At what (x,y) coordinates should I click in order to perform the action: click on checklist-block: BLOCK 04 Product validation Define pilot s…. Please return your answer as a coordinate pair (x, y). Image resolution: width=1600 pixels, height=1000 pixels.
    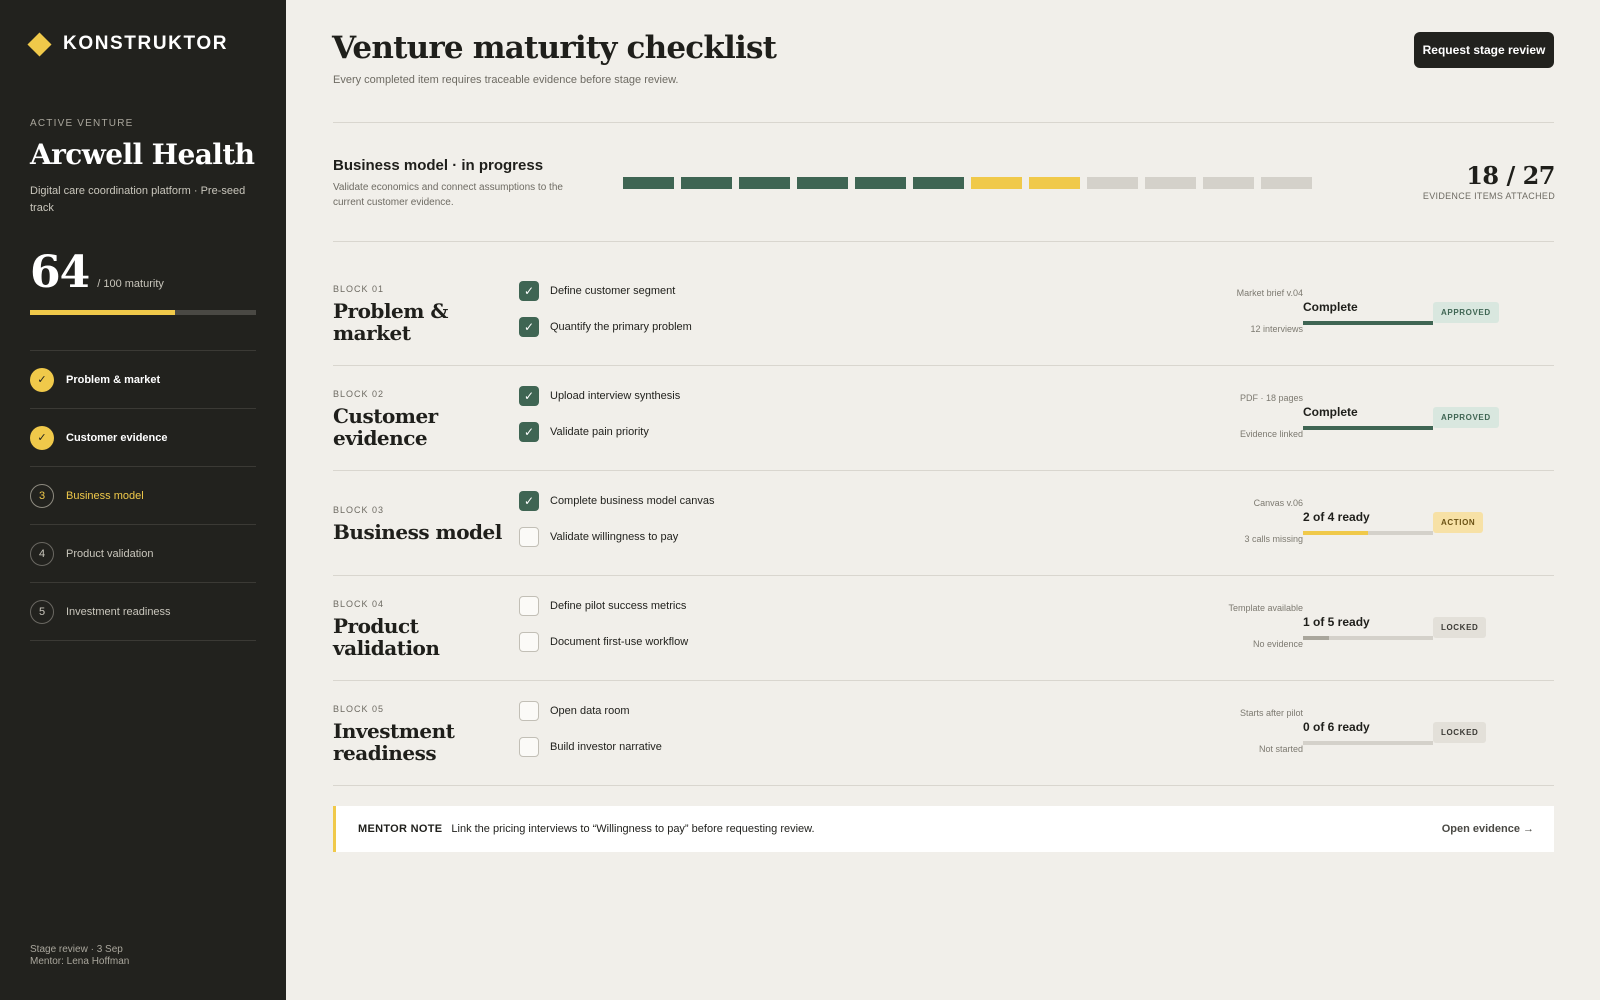
    Looking at the image, I should click on (943, 628).